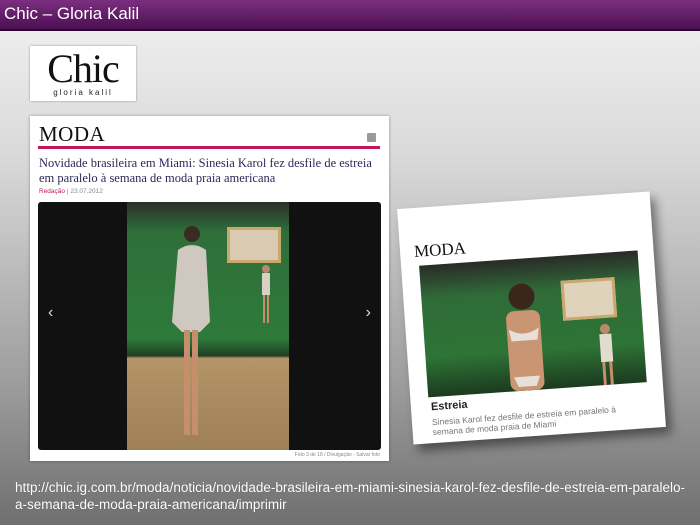  I want to click on photo-credit: Foto 3 de 18 / Divulgação - Salvar foto, so click(337, 455).